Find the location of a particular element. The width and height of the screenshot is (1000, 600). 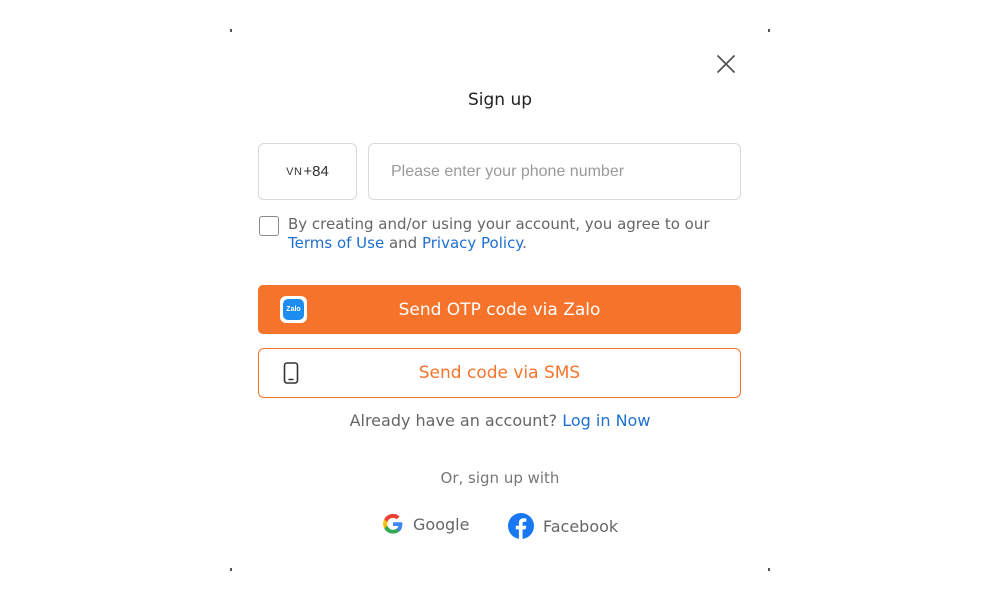

google-signup-button: Google is located at coordinates (425, 524).